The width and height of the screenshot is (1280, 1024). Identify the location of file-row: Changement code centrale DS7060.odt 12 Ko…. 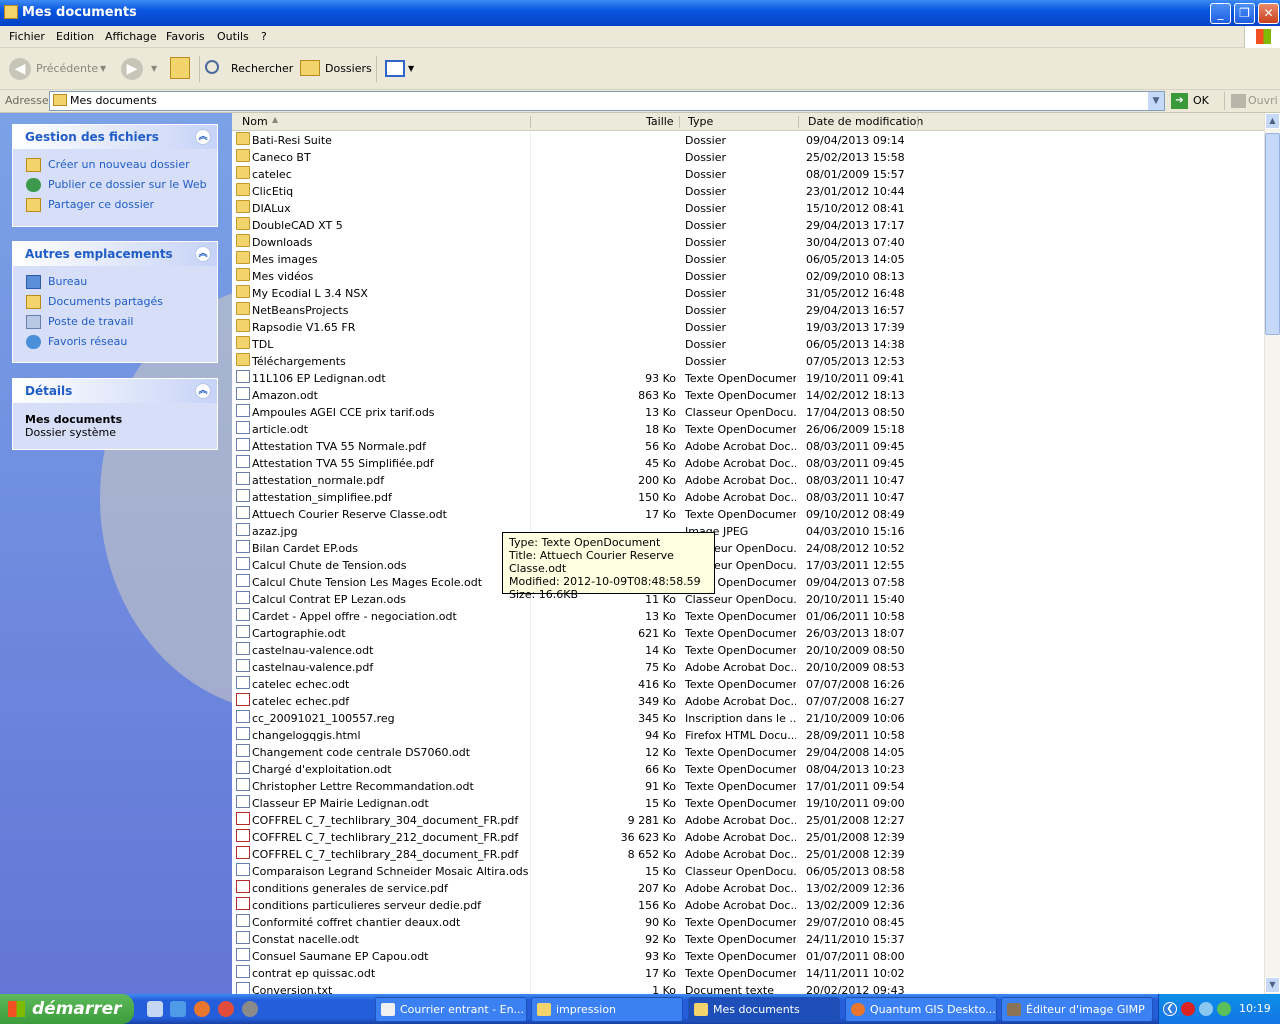
(582, 752).